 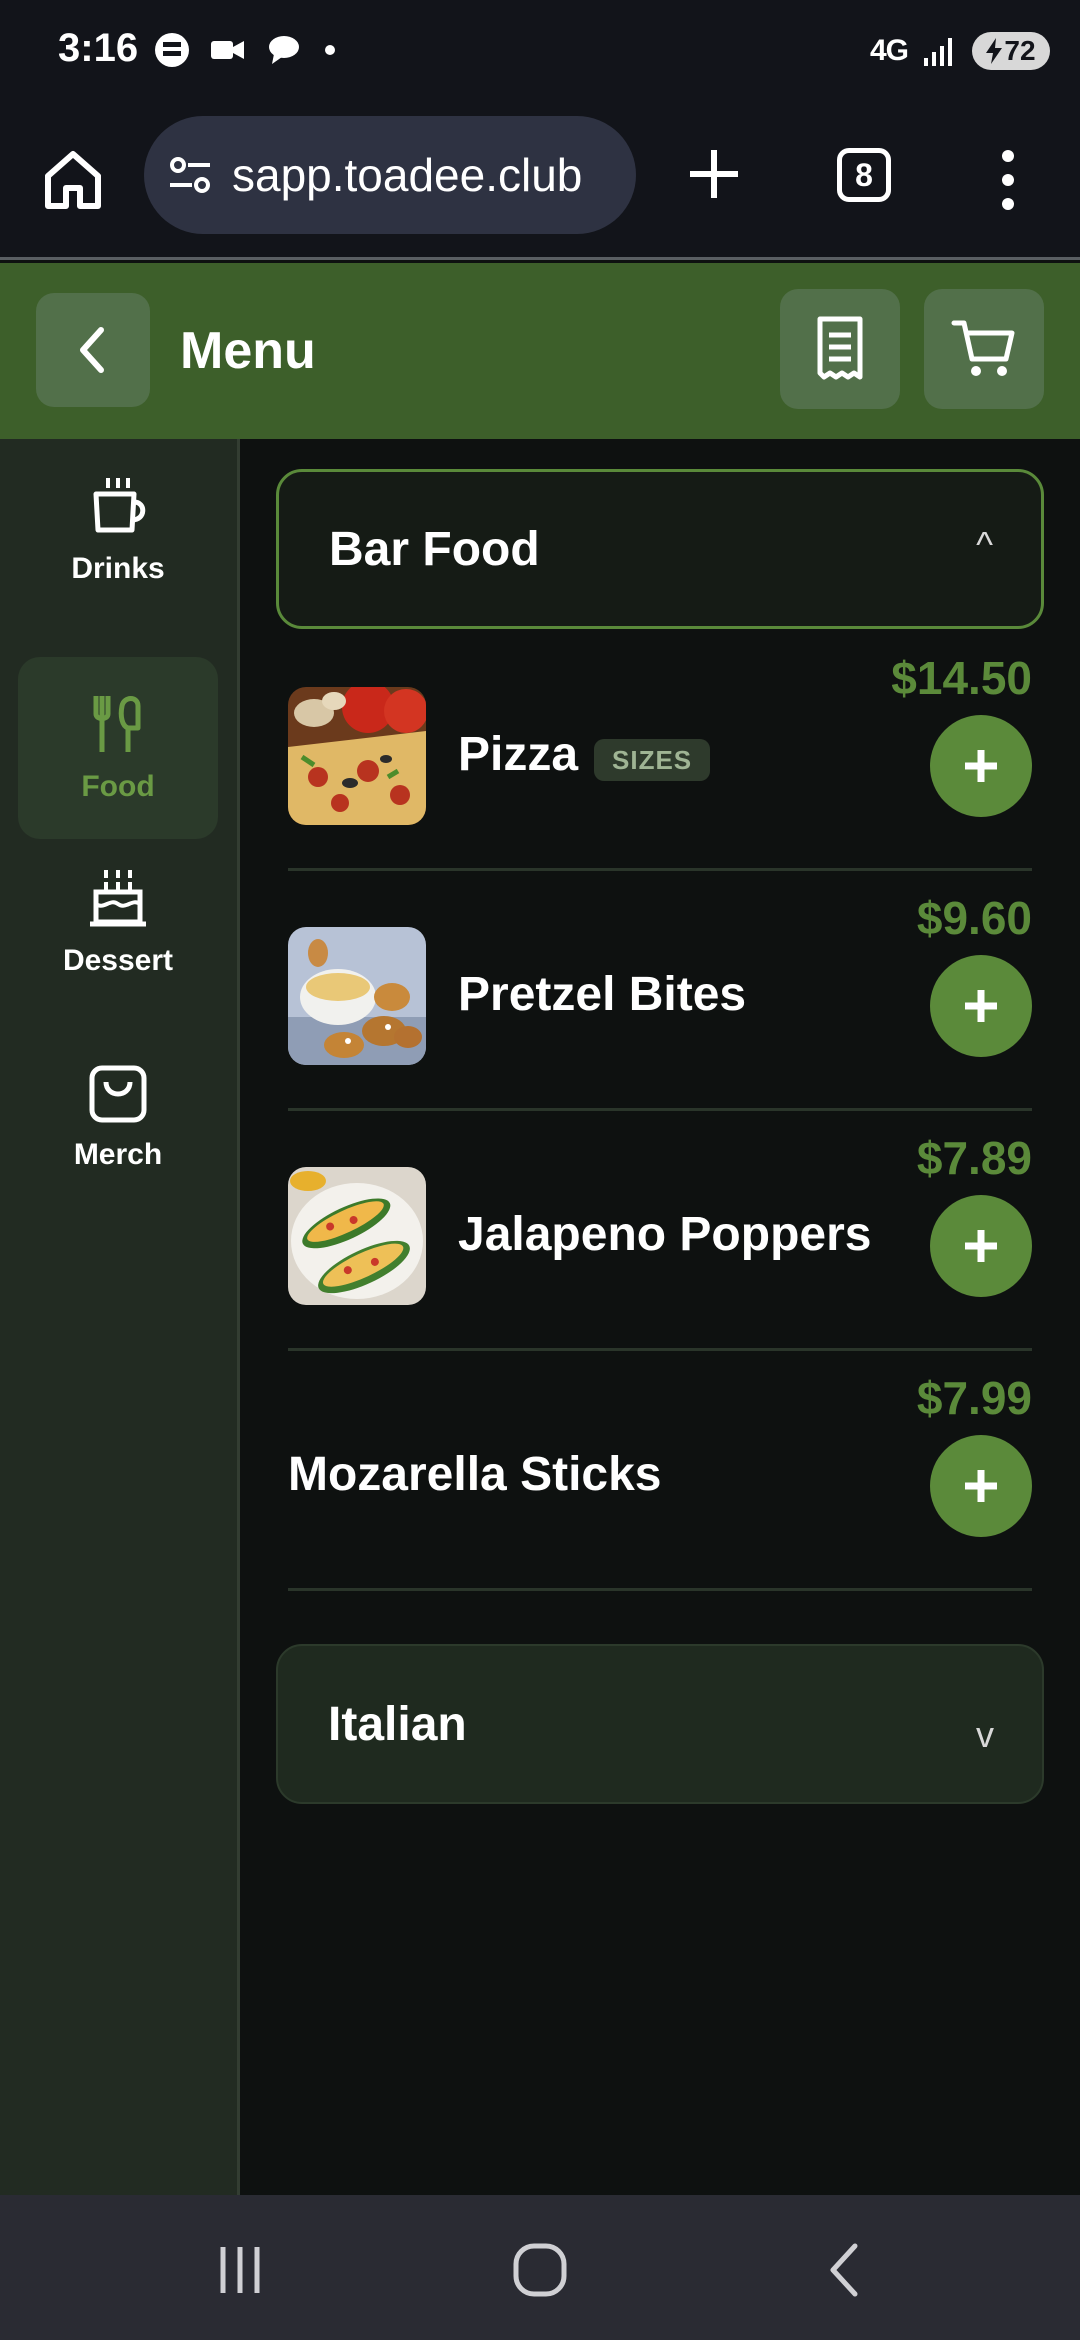 I want to click on dot-icon, so click(x=330, y=50).